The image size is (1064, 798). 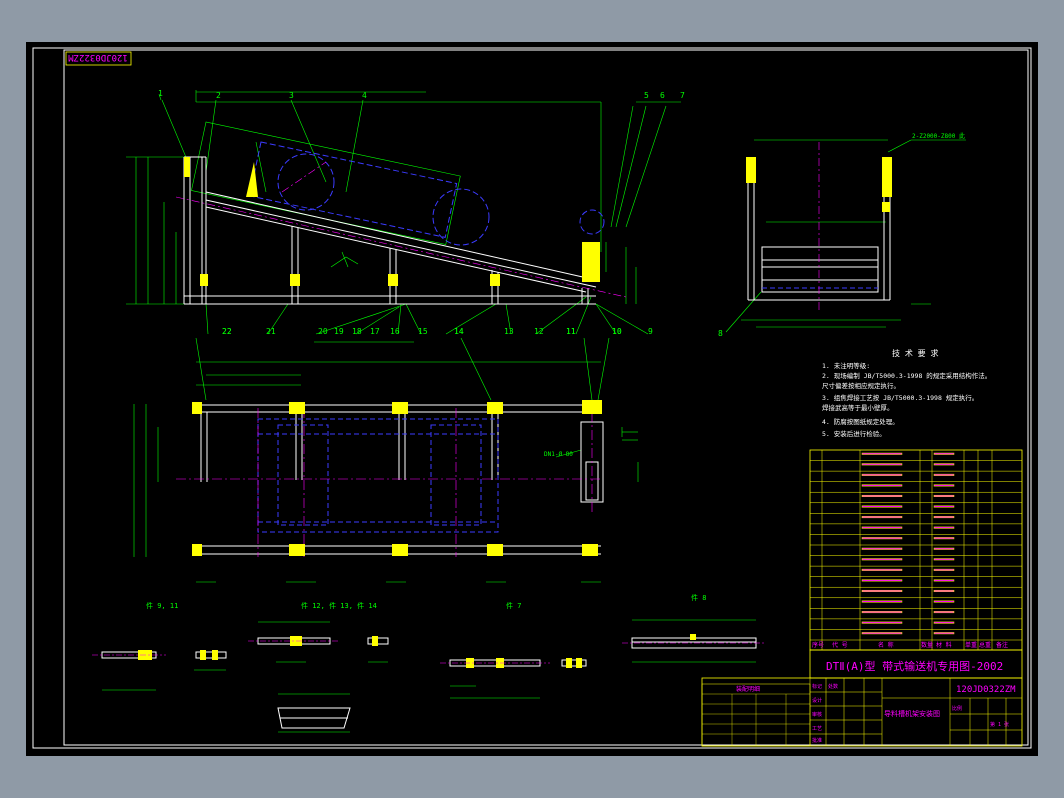 I want to click on callout-6: 6, so click(x=662, y=95).